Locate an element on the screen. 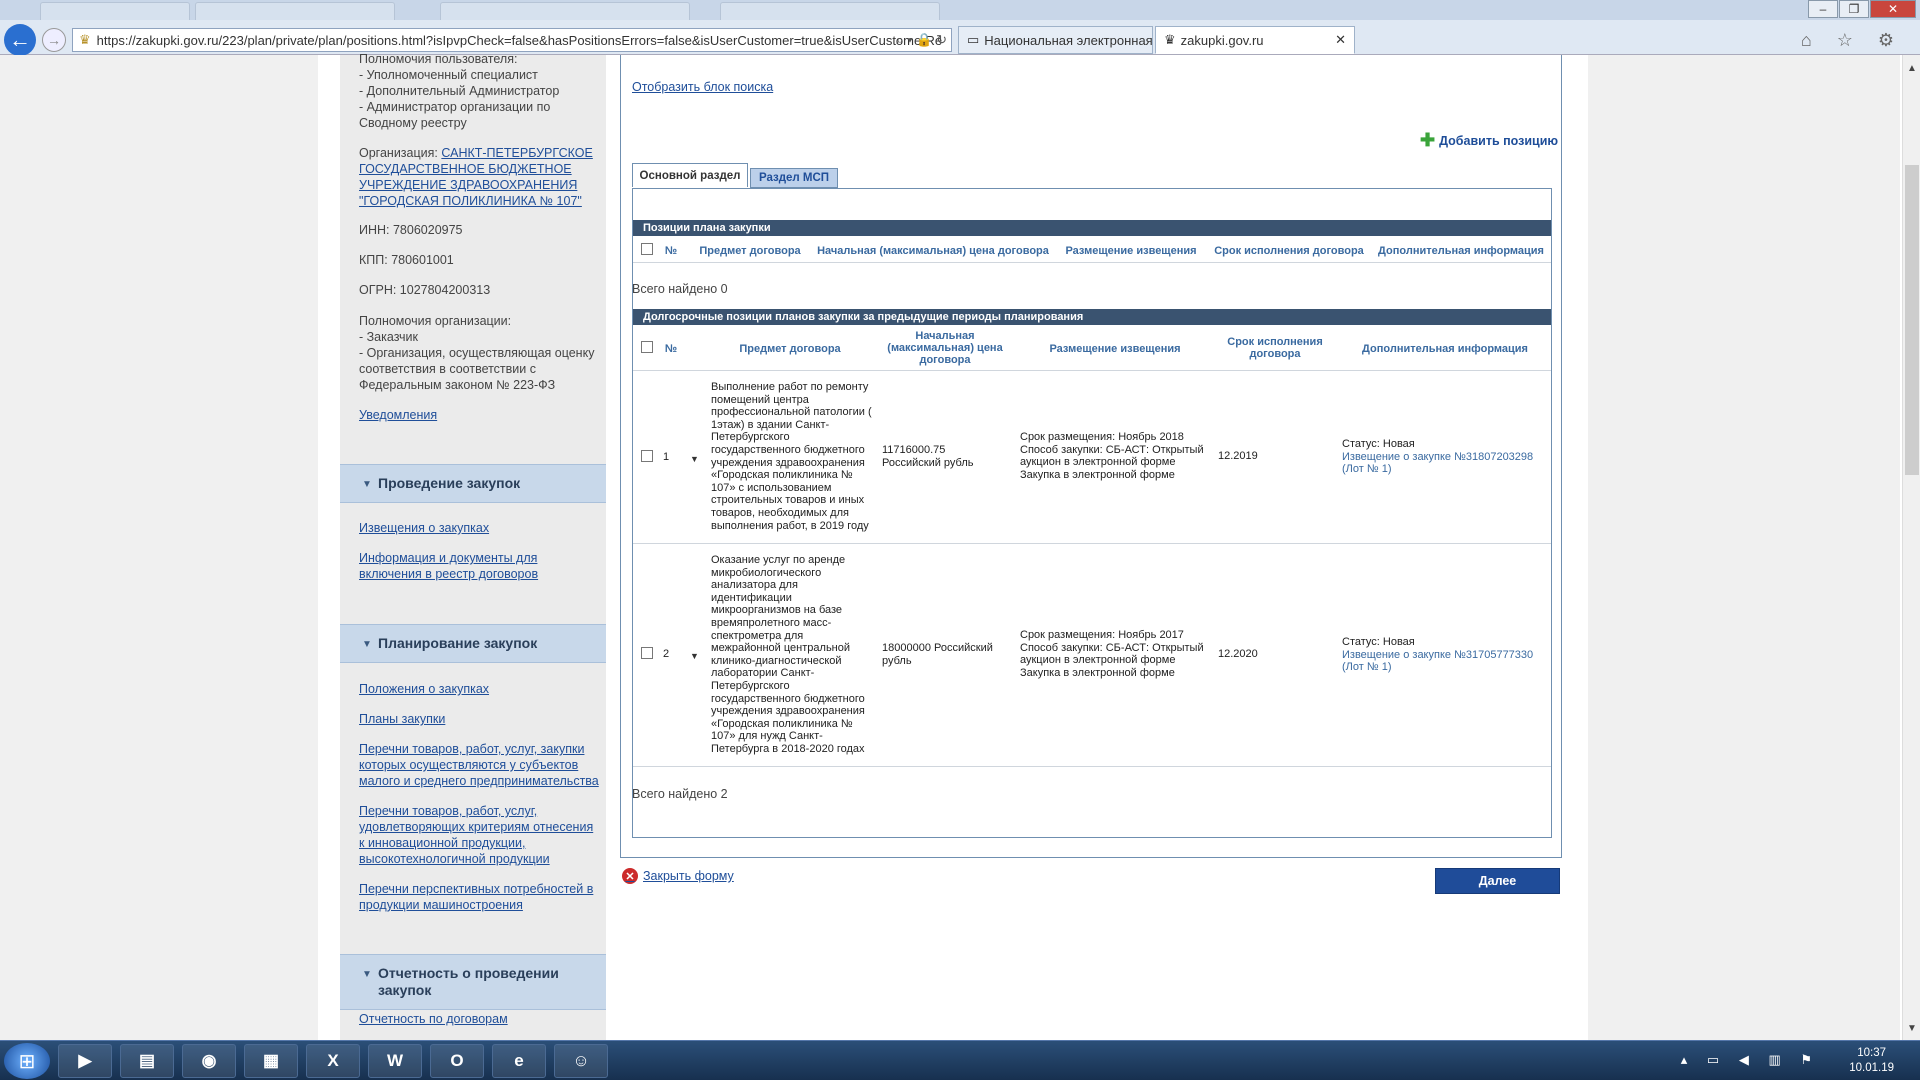 The height and width of the screenshot is (1080, 1920). sidebar-section-planning: ▼ Планирование закупок is located at coordinates (473, 643).